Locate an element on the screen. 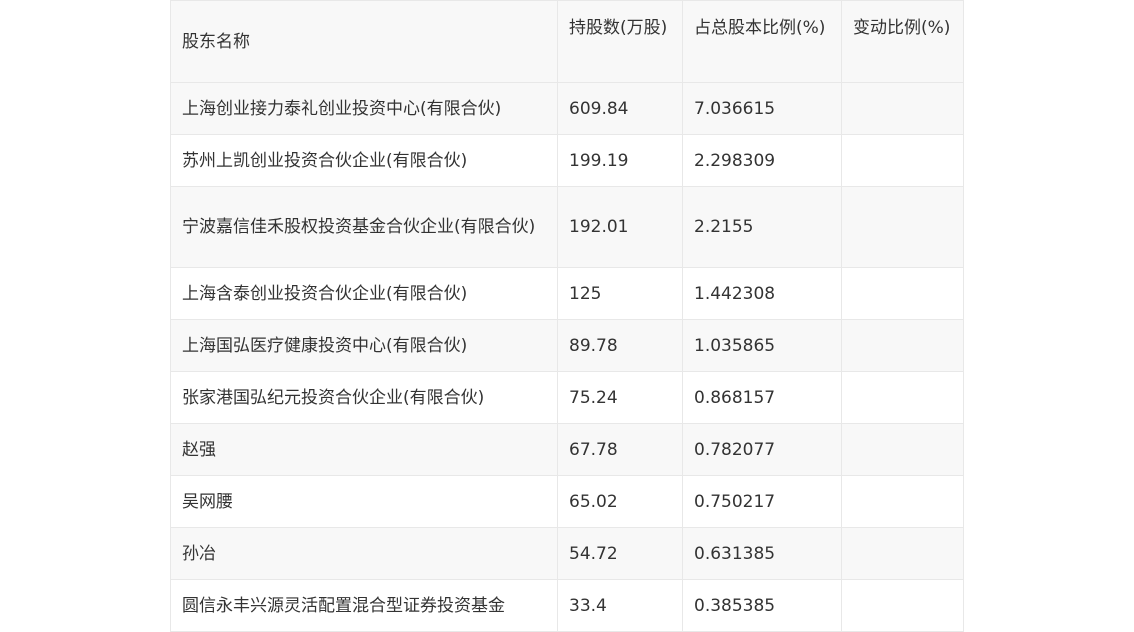 This screenshot has width=1134, height=632. table-header-row: 股东名称 持股数(万股) 占总股本比例(%) 变动比例(%) is located at coordinates (567, 41).